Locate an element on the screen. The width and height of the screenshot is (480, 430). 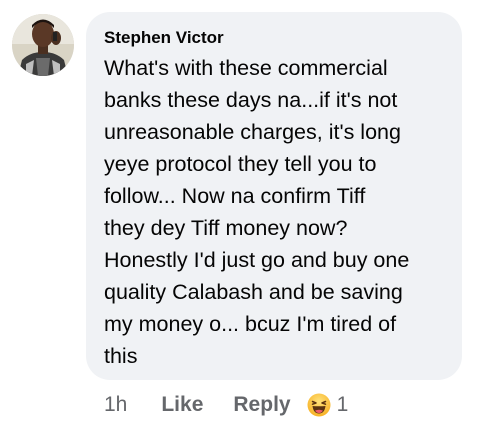
comment-timestamp: 1h is located at coordinates (115, 405).